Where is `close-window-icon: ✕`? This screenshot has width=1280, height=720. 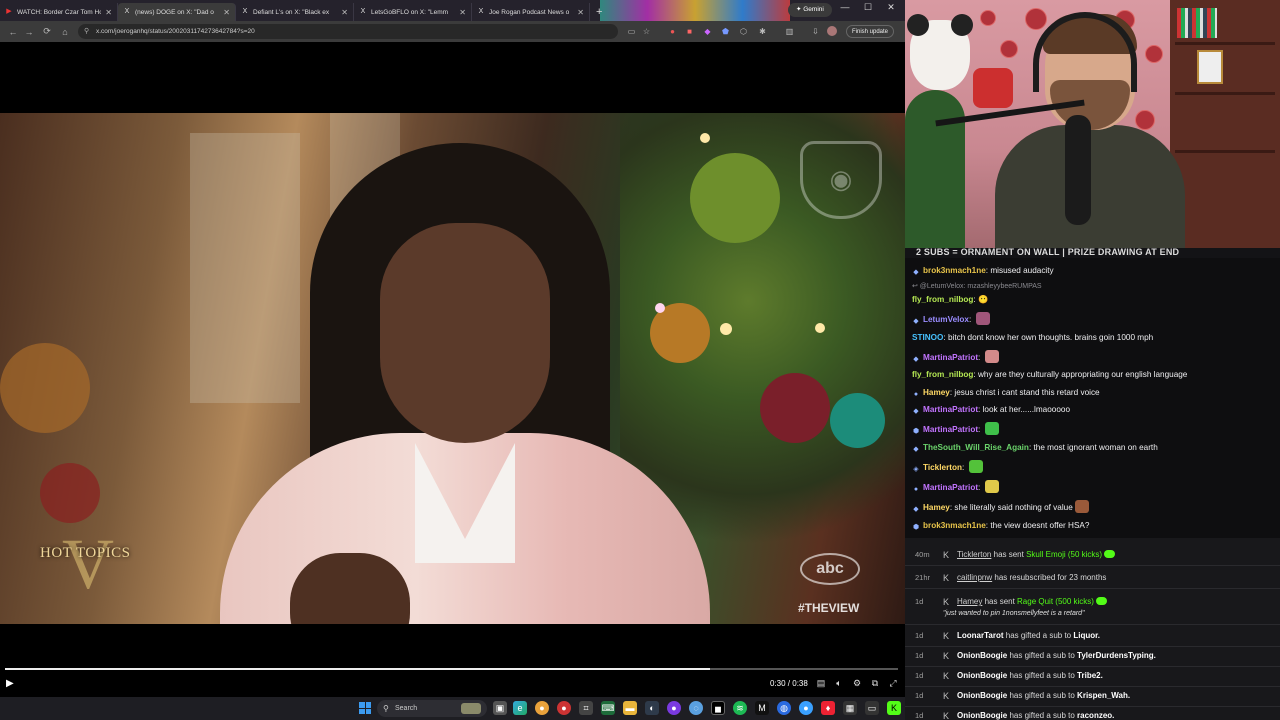
close-window-icon: ✕ is located at coordinates (891, 7).